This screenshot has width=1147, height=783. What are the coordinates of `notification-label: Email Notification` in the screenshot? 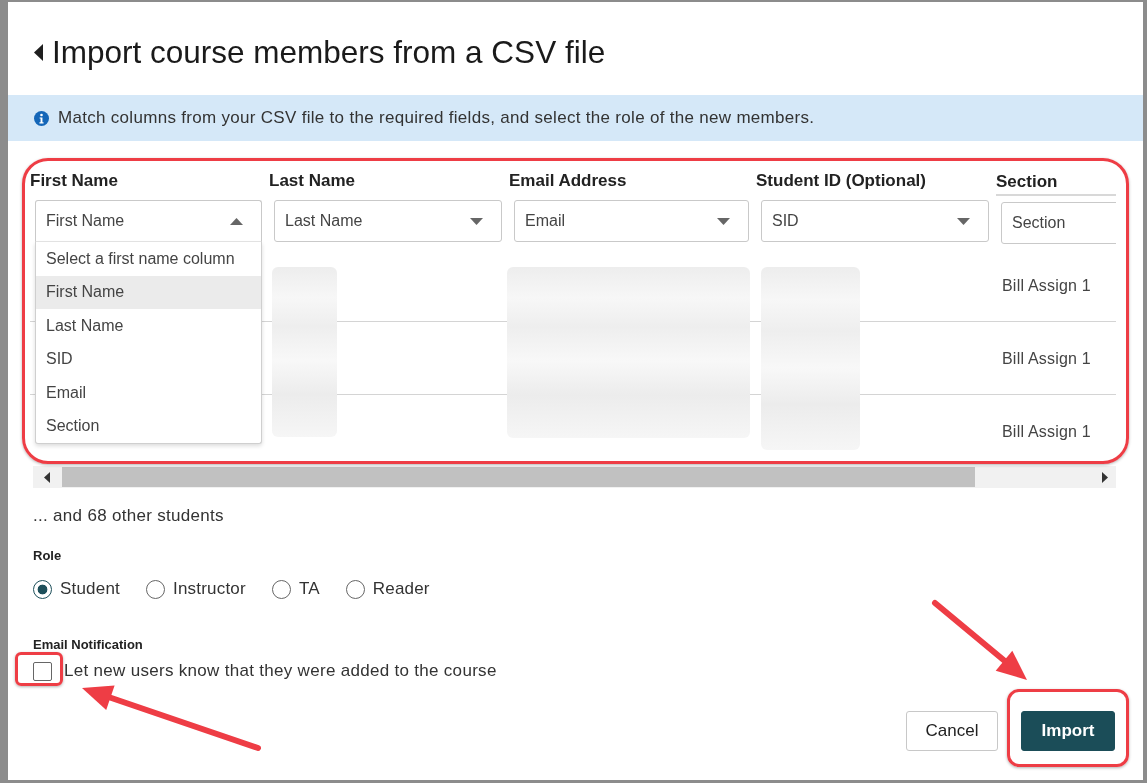 It's located at (88, 645).